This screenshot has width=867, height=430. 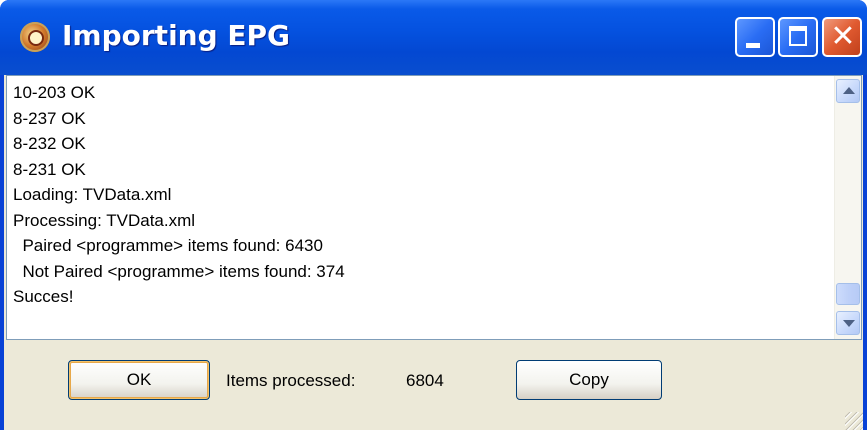 I want to click on log-line: Processing: TVData.xml, so click(x=104, y=220).